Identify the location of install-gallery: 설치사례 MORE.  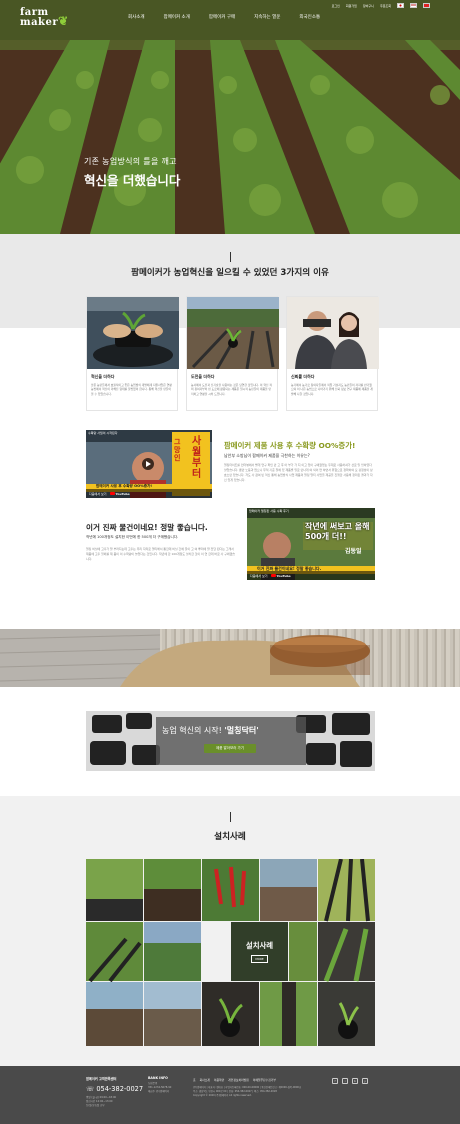
(230, 952).